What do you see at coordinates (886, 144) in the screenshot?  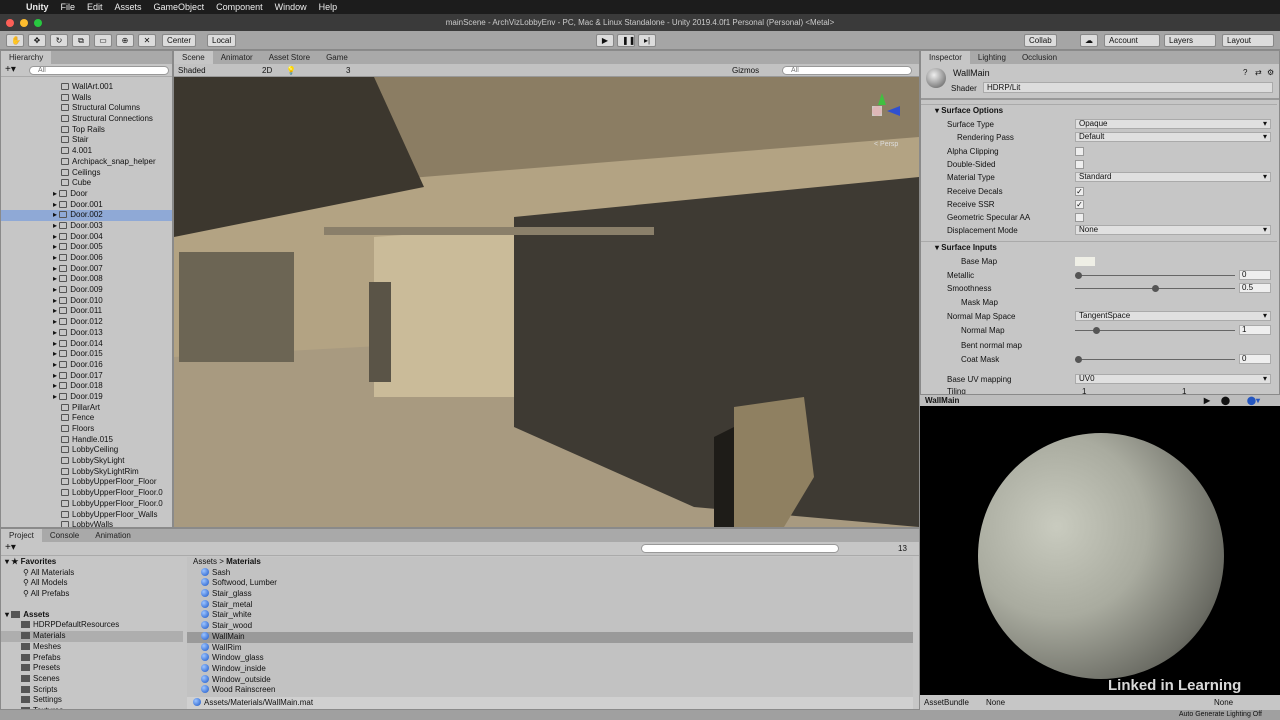 I see `projection-label: < Persp` at bounding box center [886, 144].